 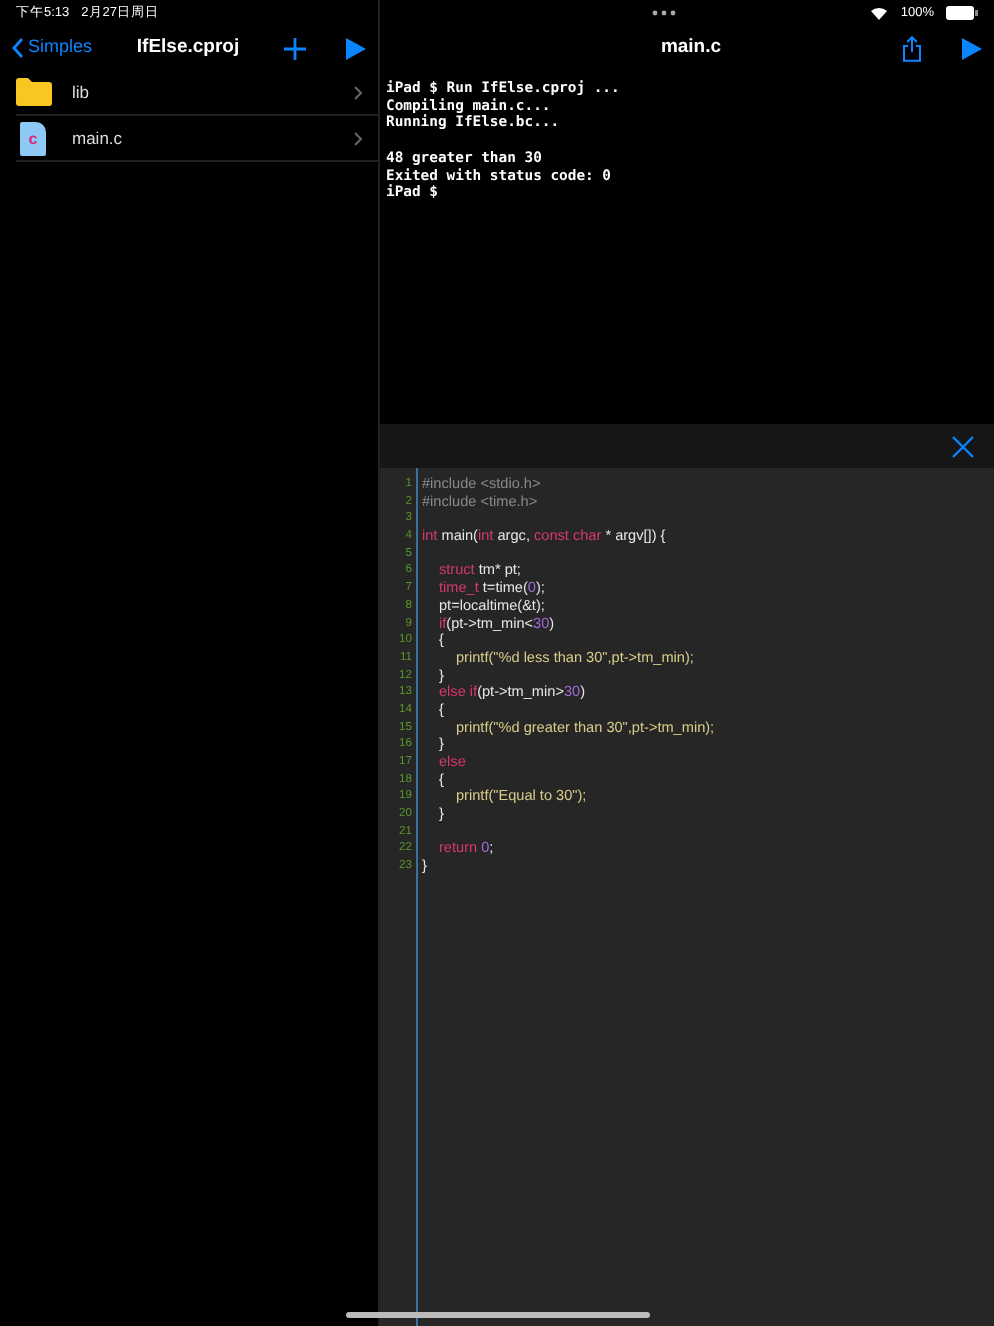 I want to click on folder-icon, so click(x=34, y=92).